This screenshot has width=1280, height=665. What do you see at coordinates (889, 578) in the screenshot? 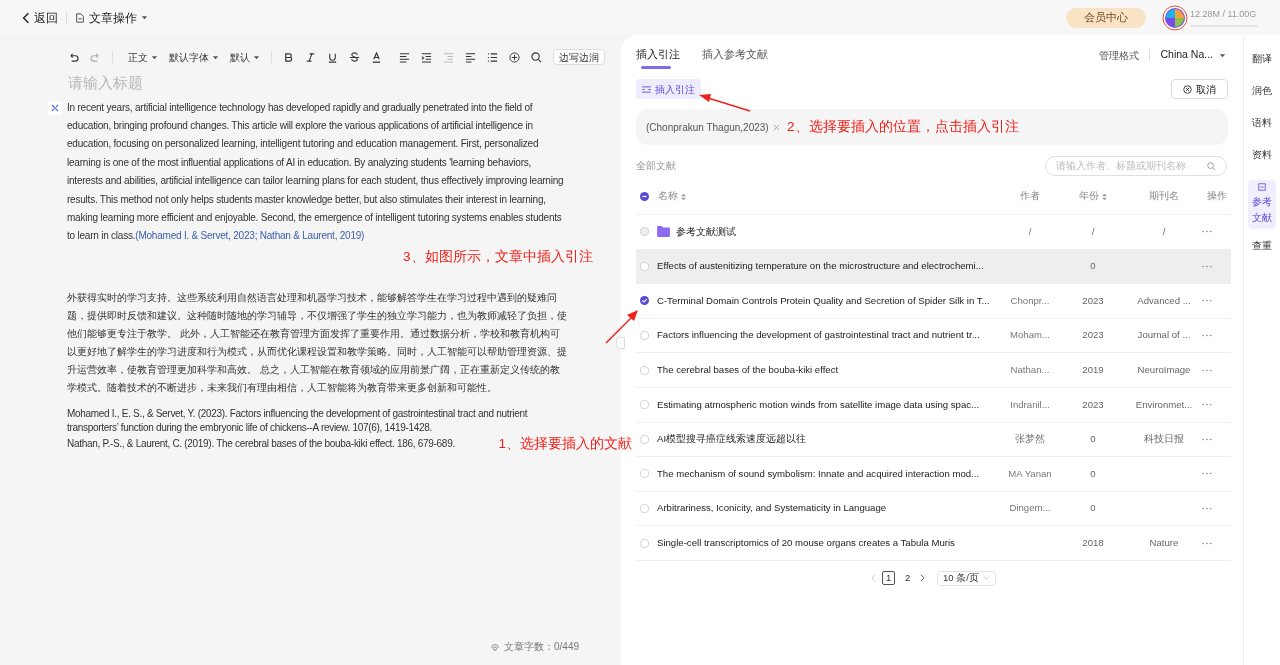
I see `page-button: 1` at bounding box center [889, 578].